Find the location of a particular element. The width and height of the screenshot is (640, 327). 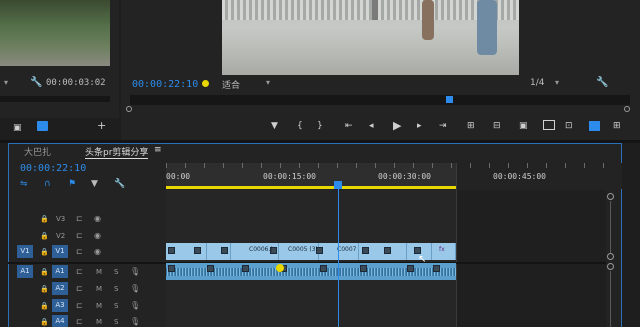

track-header-a2: 🔒 A2 ⊏ M S 🎙 is located at coordinates (86, 288).